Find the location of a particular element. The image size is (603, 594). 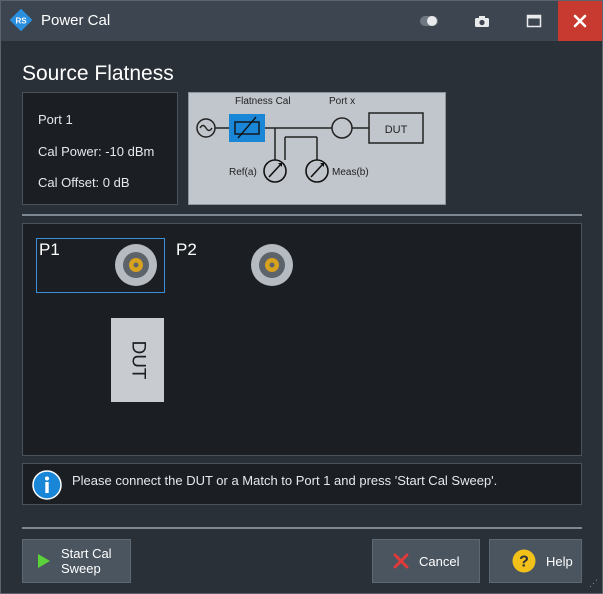

rohde-schwarz-logo: RS is located at coordinates (21, 20).